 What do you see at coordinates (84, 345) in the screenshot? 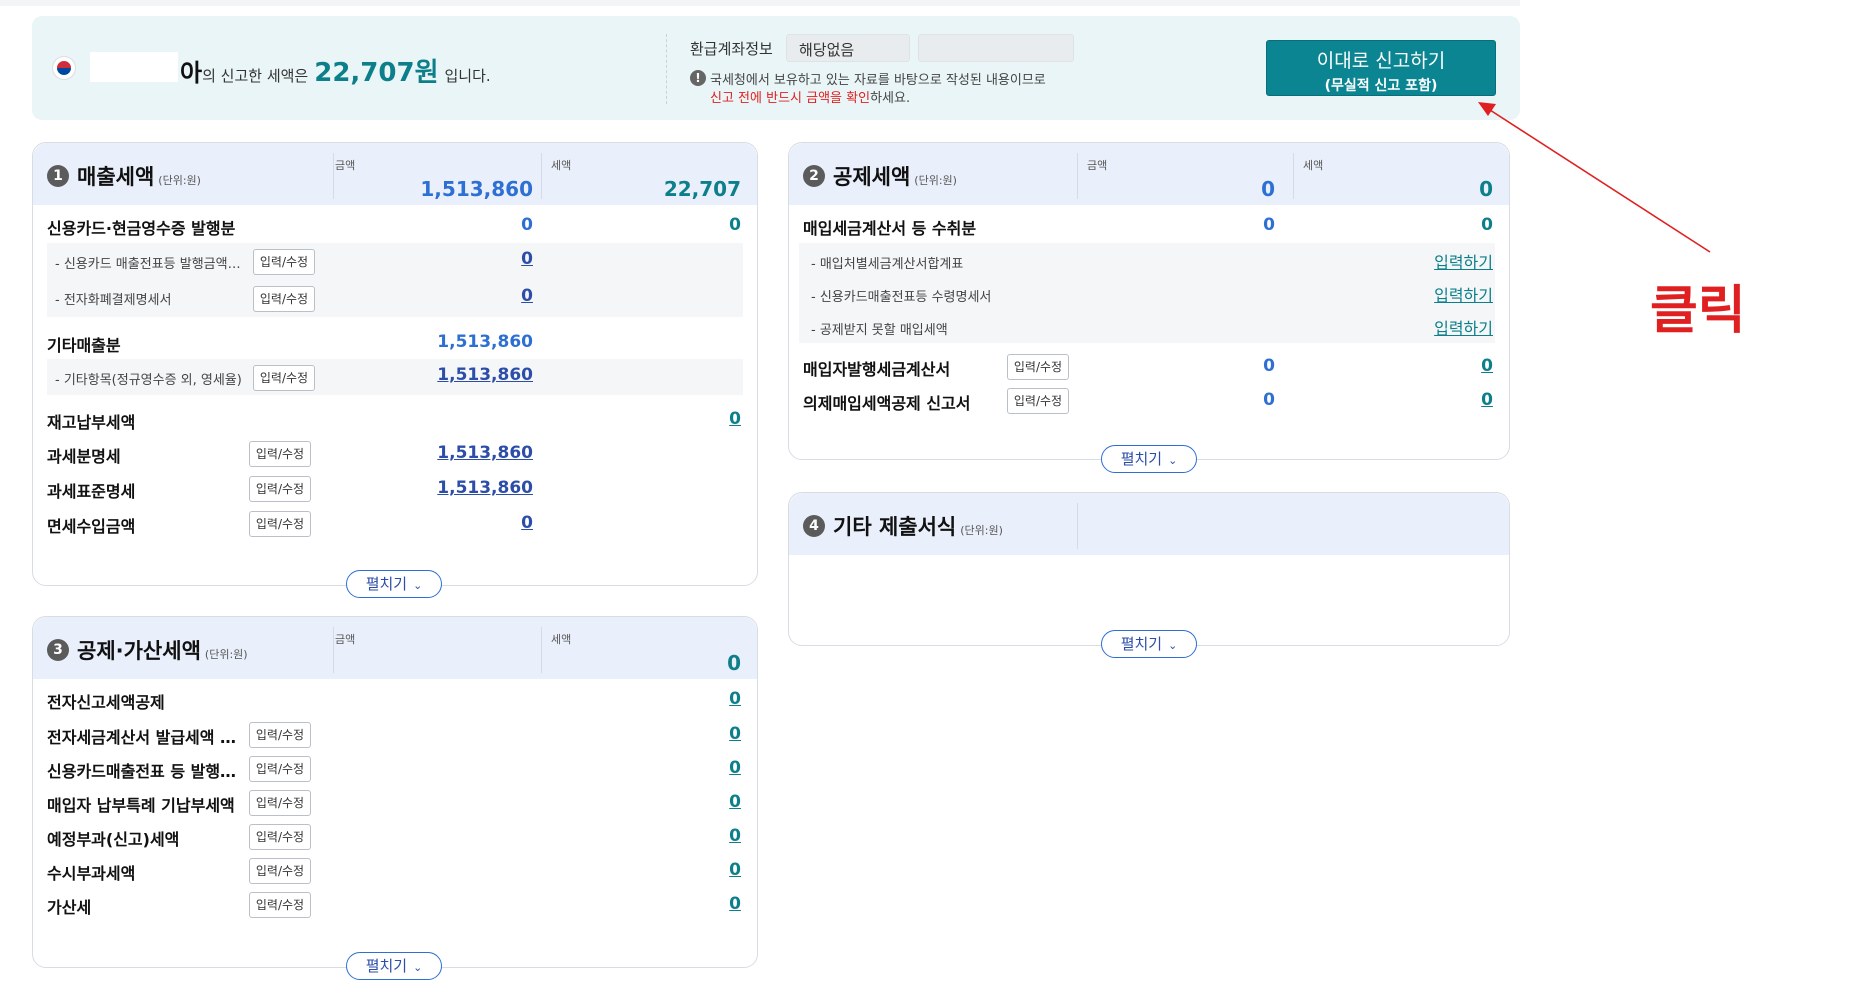
I see `sales-row-other: 기타매출분` at bounding box center [84, 345].